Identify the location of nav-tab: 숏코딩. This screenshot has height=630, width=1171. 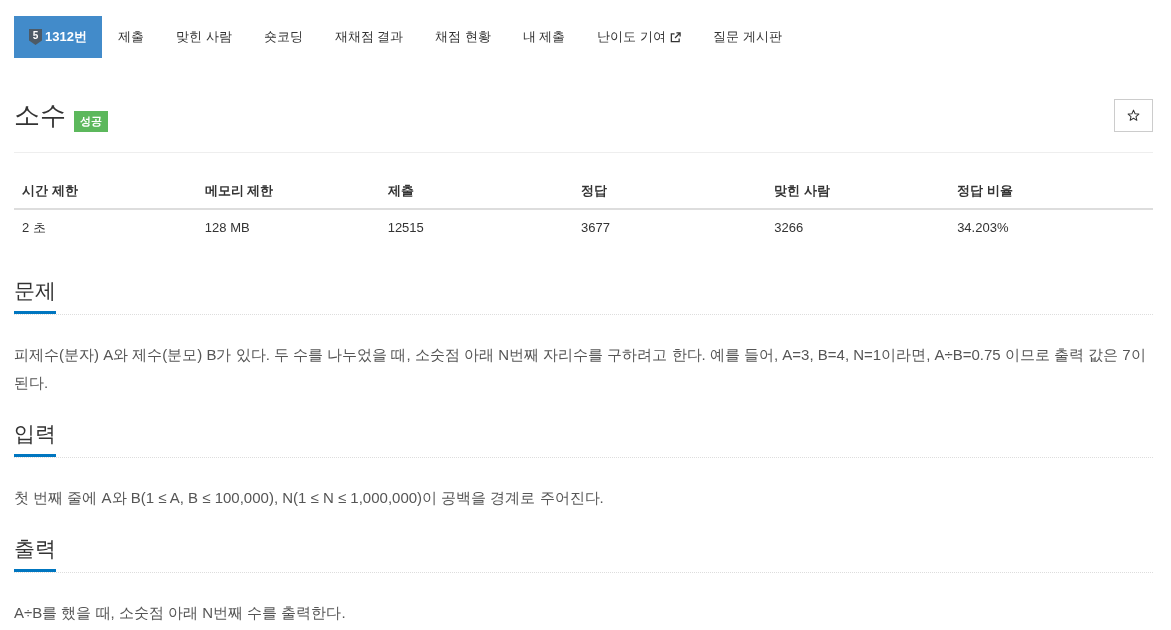
(283, 37).